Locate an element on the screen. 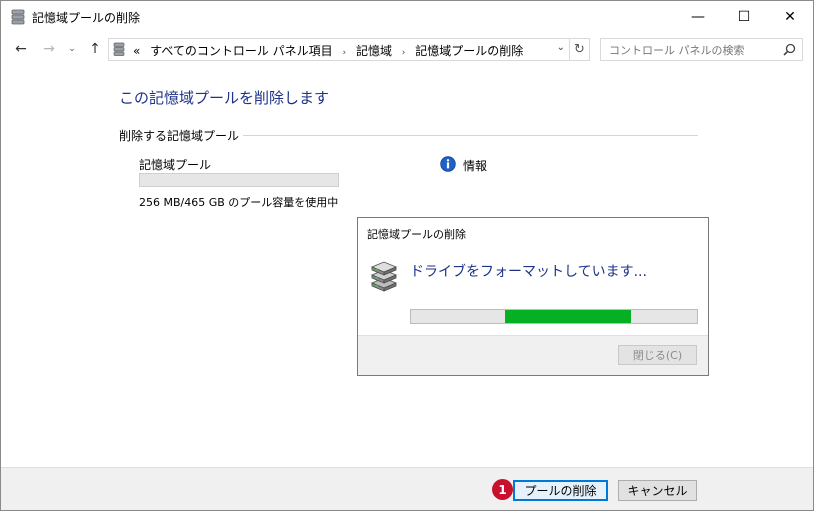  dialog-close-button: 閉じる(C) is located at coordinates (657, 355).